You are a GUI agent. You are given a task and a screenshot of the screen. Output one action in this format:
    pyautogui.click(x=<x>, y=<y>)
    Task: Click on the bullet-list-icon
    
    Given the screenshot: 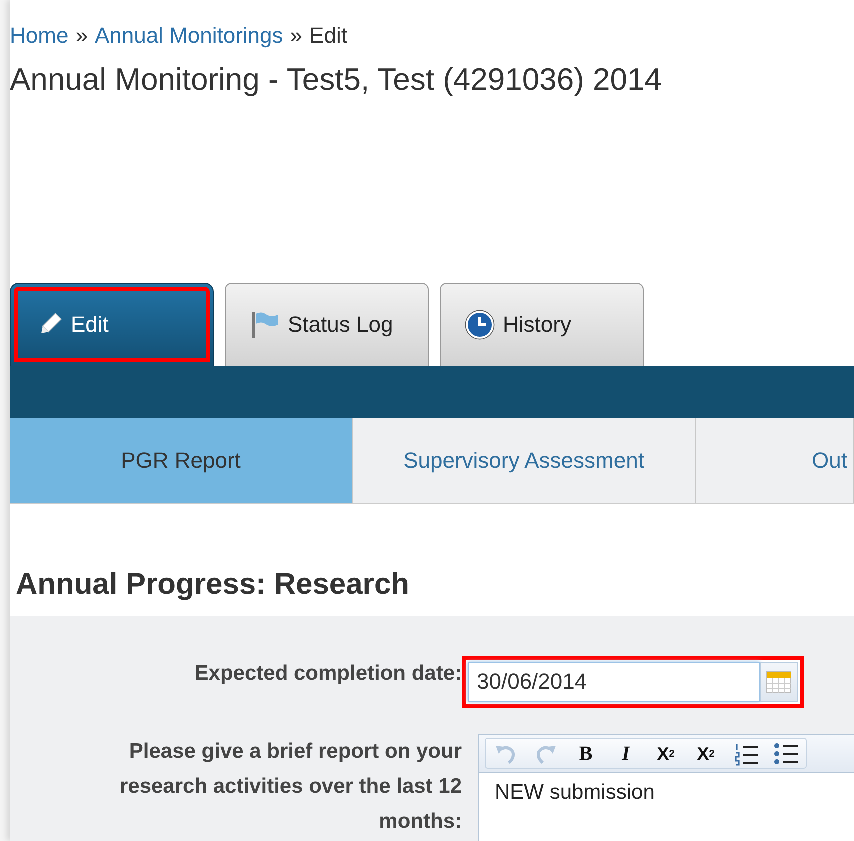 What is the action you would take?
    pyautogui.click(x=786, y=754)
    